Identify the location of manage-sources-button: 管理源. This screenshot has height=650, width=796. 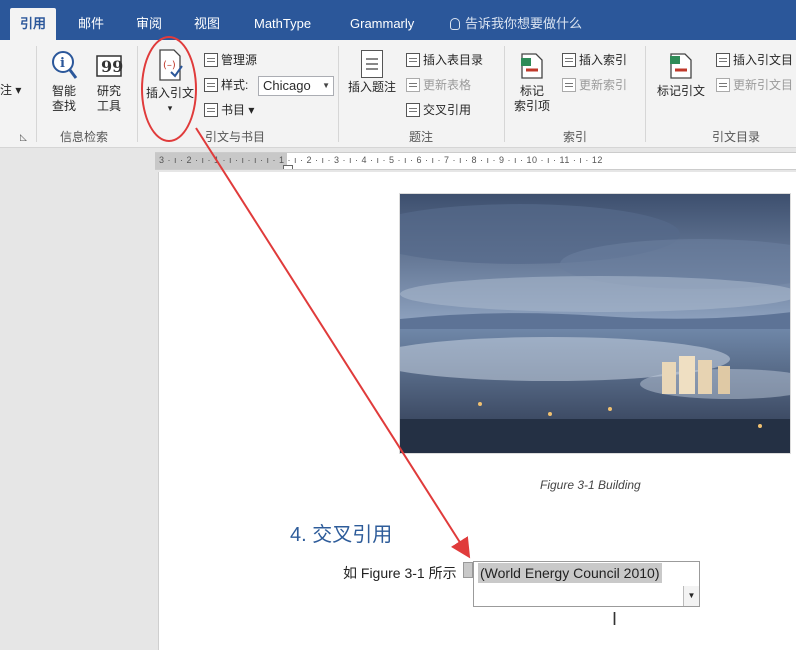
(230, 60).